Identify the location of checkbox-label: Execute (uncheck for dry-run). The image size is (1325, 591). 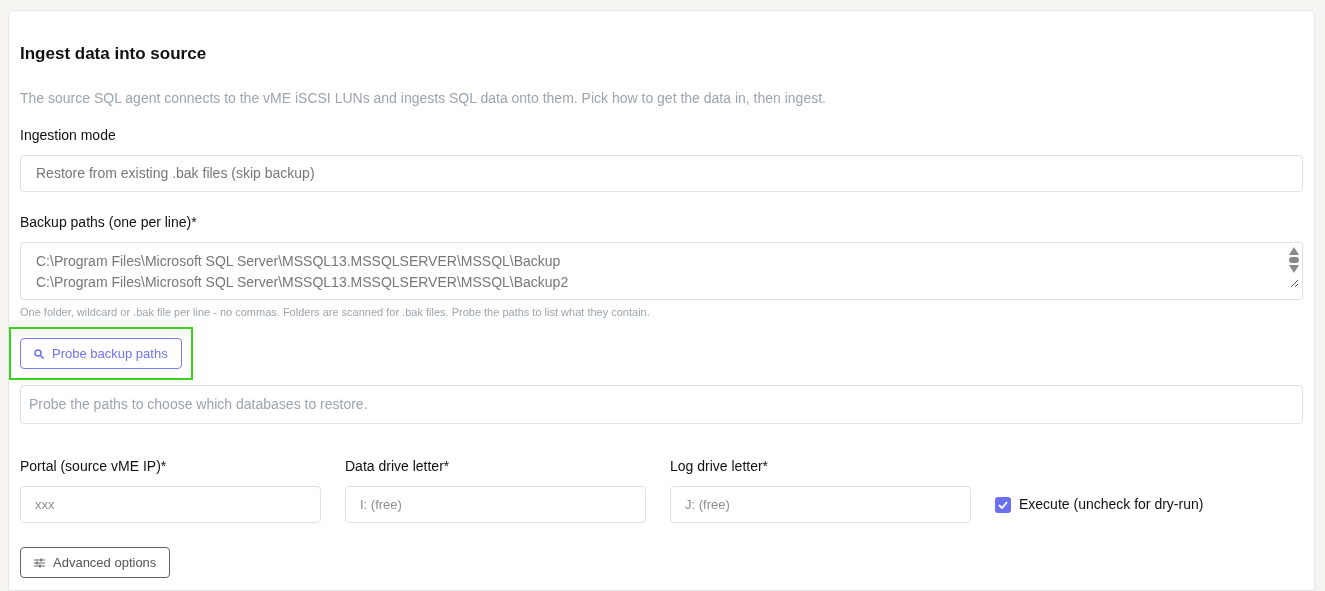
(1111, 504).